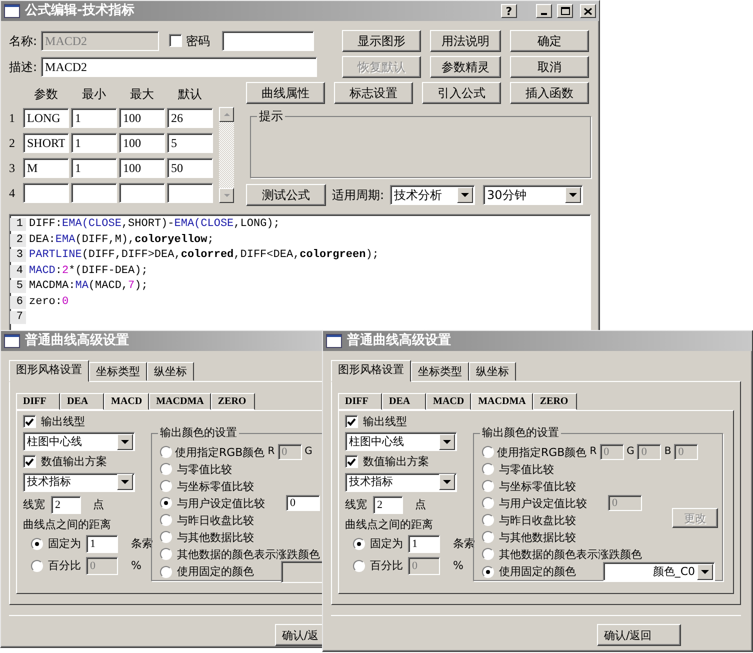  Describe the element at coordinates (549, 67) in the screenshot. I see `dialog-button: 取消` at that location.